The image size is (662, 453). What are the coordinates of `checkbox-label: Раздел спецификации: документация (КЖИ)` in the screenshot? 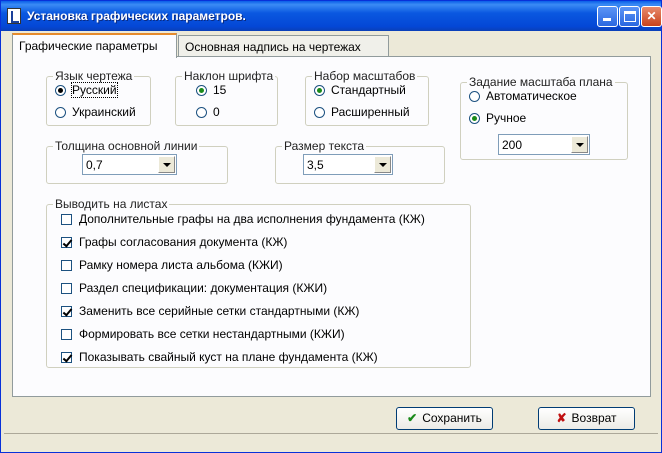 It's located at (203, 288).